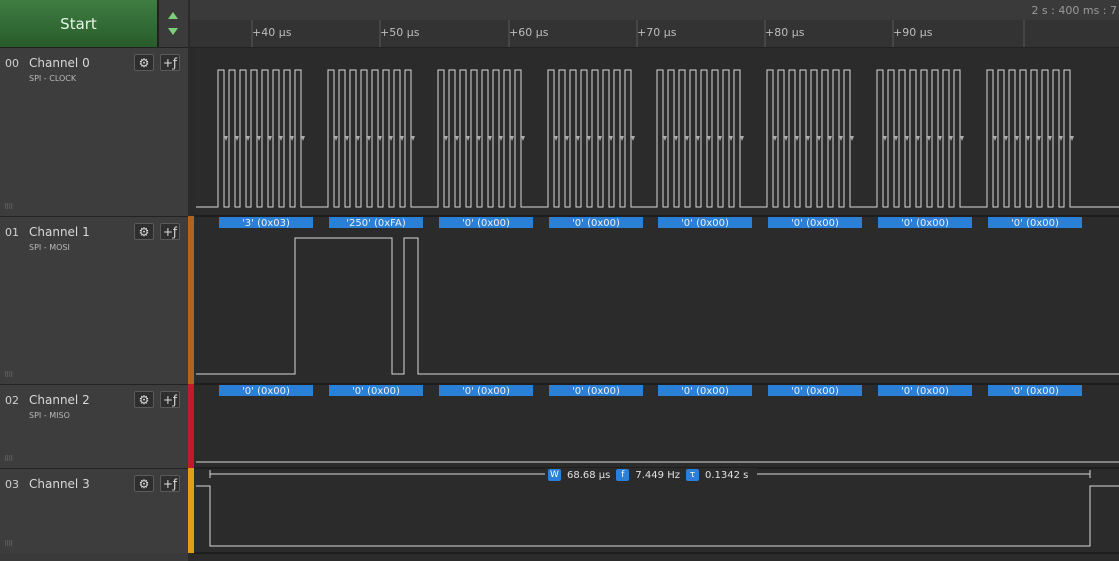 Image resolution: width=1119 pixels, height=561 pixels. Describe the element at coordinates (692, 475) in the screenshot. I see `period-icon: τ` at that location.